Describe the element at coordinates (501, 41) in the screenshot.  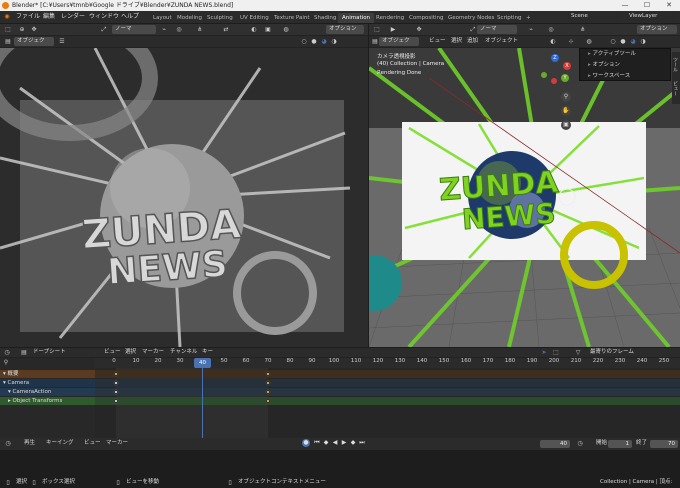
I see `menu-object-right: オブジェクト` at that location.